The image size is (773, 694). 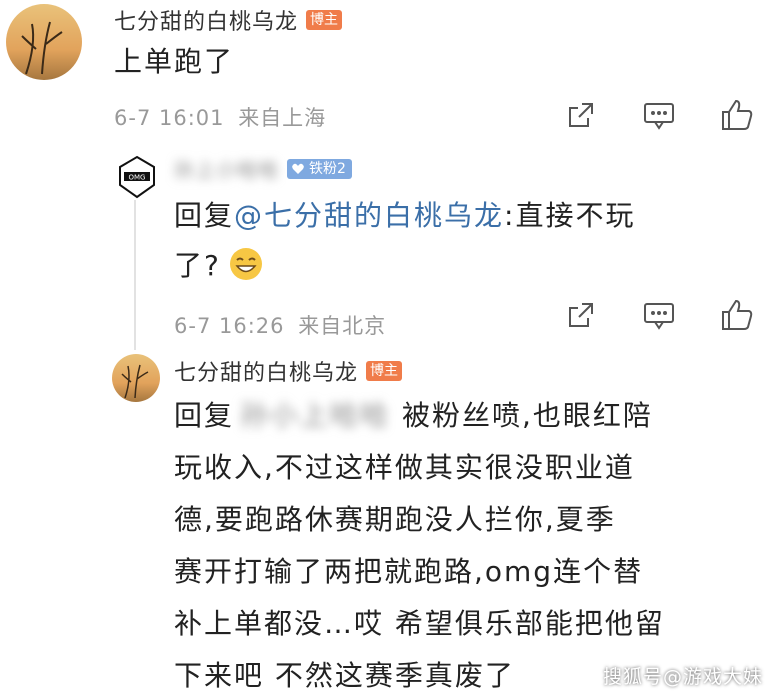 What do you see at coordinates (682, 677) in the screenshot?
I see `watermark: 搜狐号@游戏大妹` at bounding box center [682, 677].